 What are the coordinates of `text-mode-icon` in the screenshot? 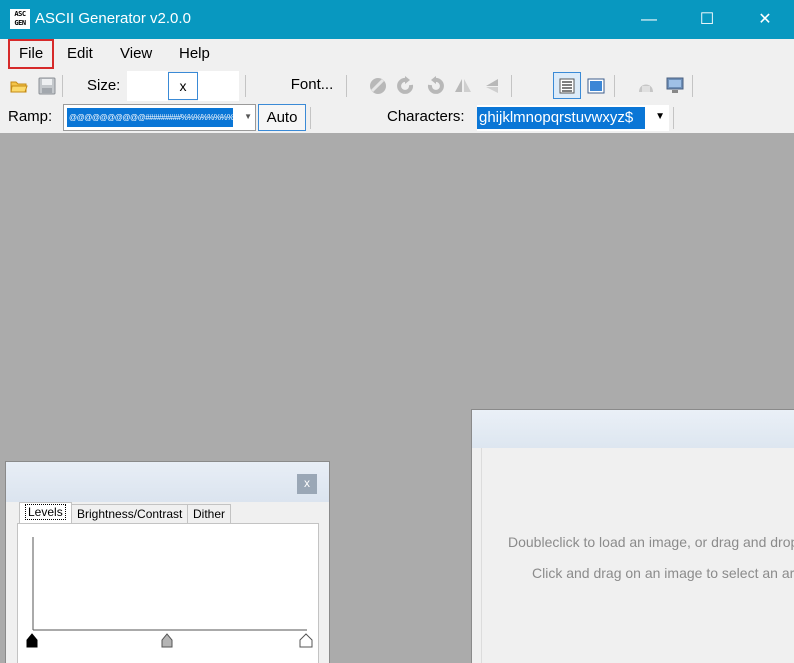 It's located at (567, 86).